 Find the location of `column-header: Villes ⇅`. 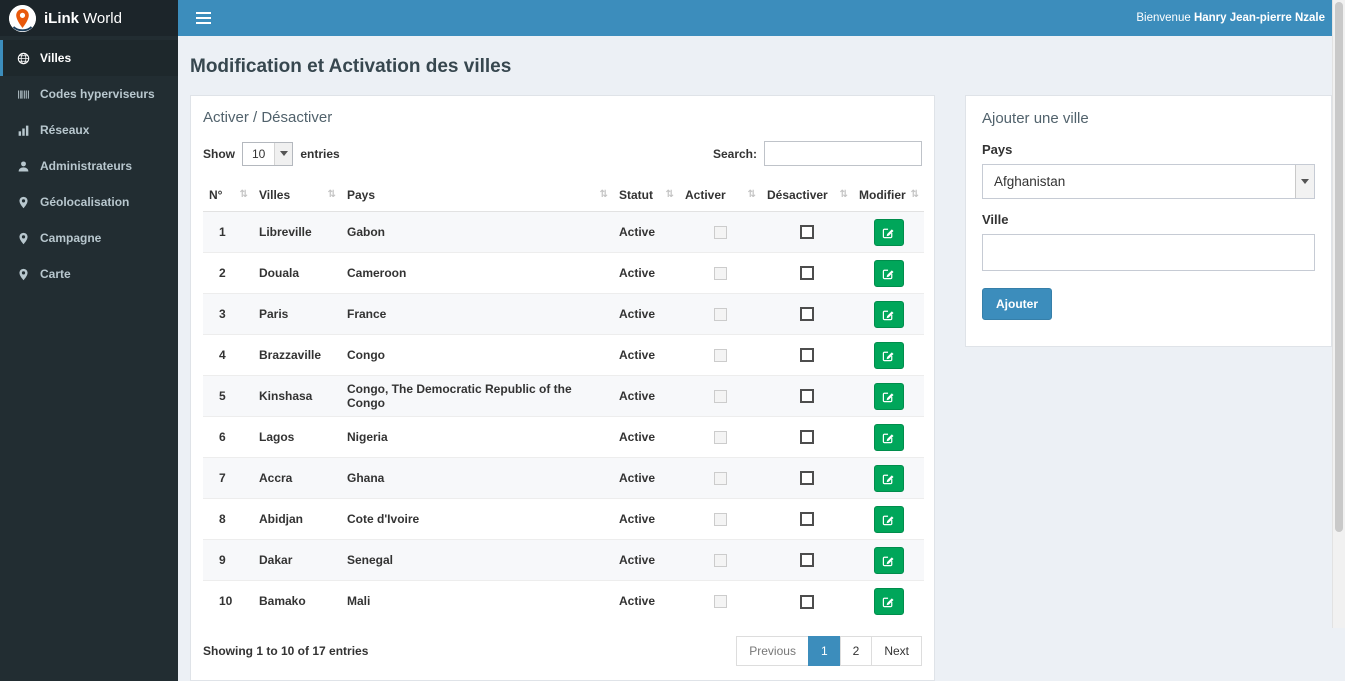

column-header: Villes ⇅ is located at coordinates (297, 195).